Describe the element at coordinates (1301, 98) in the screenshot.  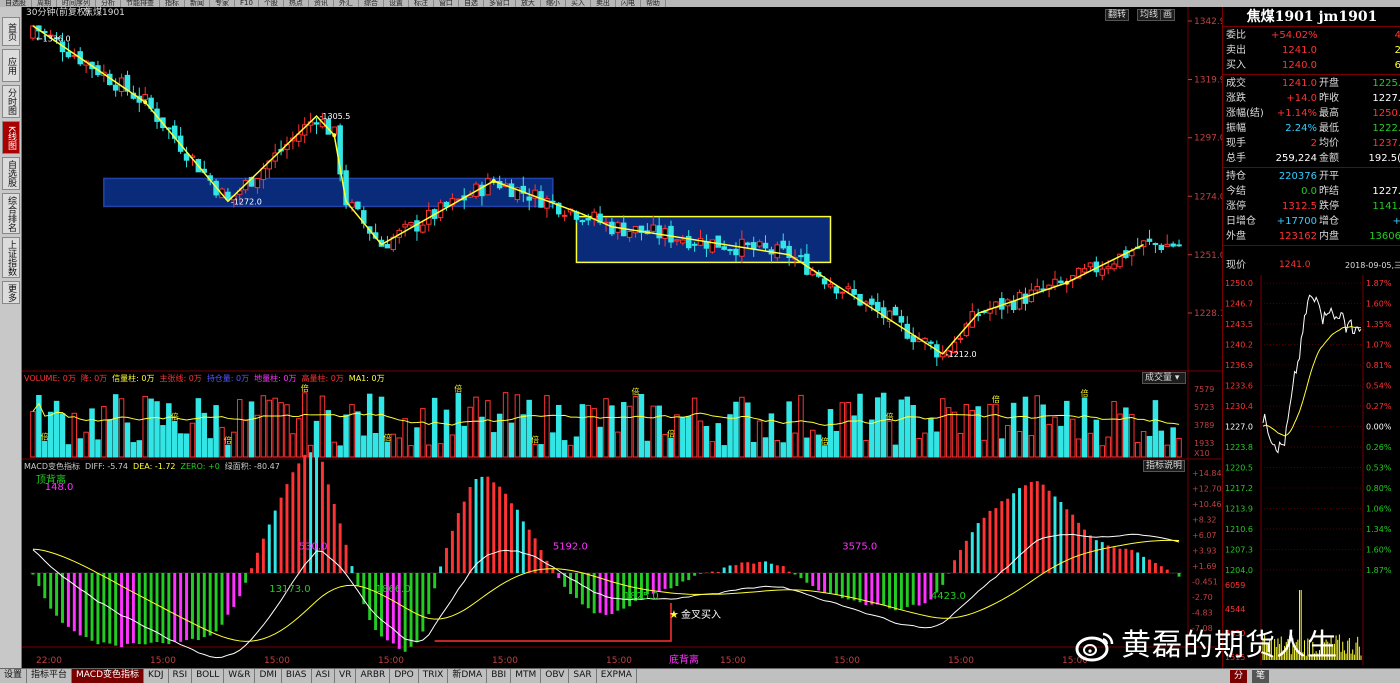
I see `quote-value: +14.0` at that location.